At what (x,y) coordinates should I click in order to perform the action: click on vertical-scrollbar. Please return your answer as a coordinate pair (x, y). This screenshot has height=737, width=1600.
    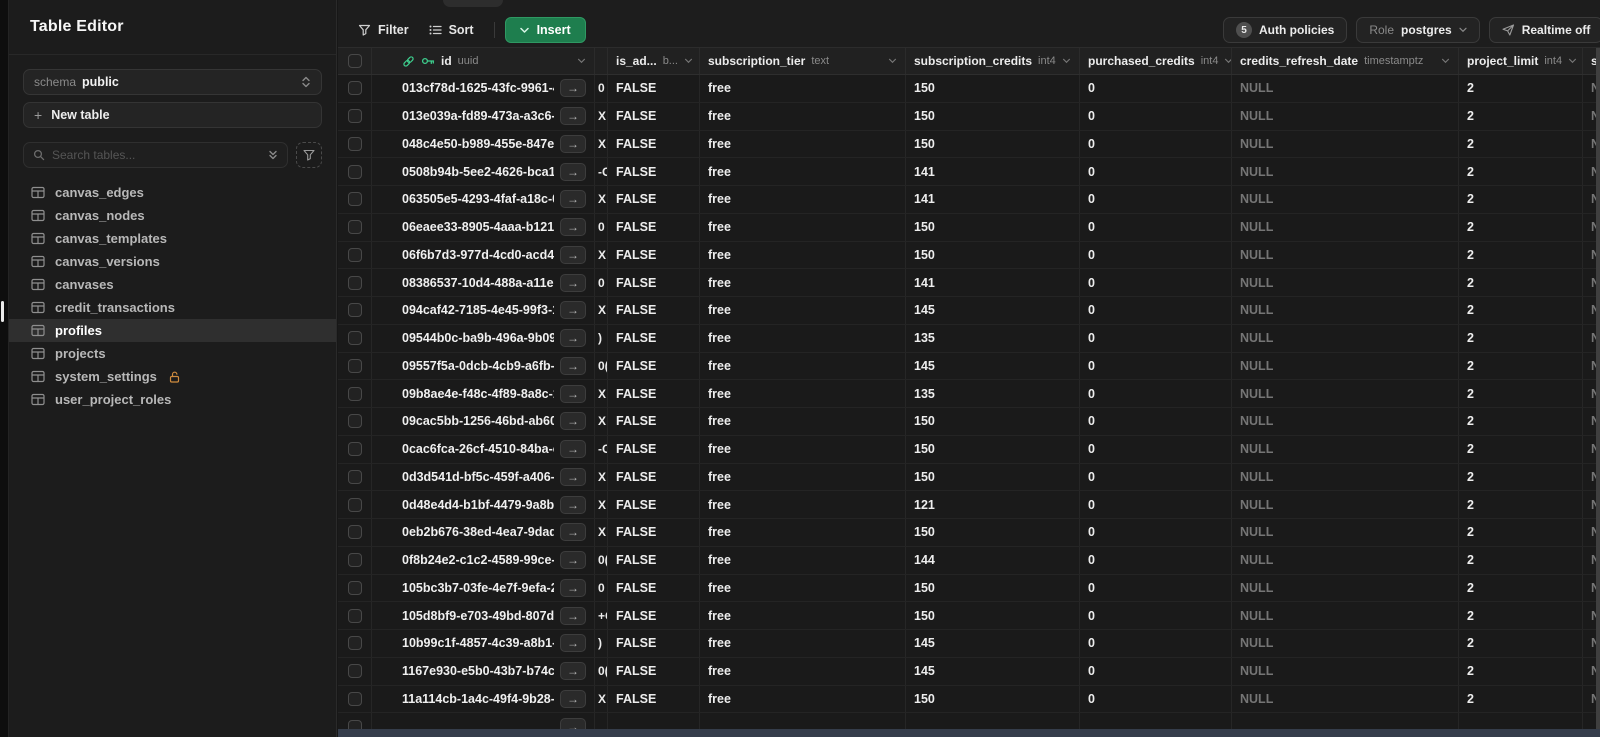
    Looking at the image, I should click on (1598, 388).